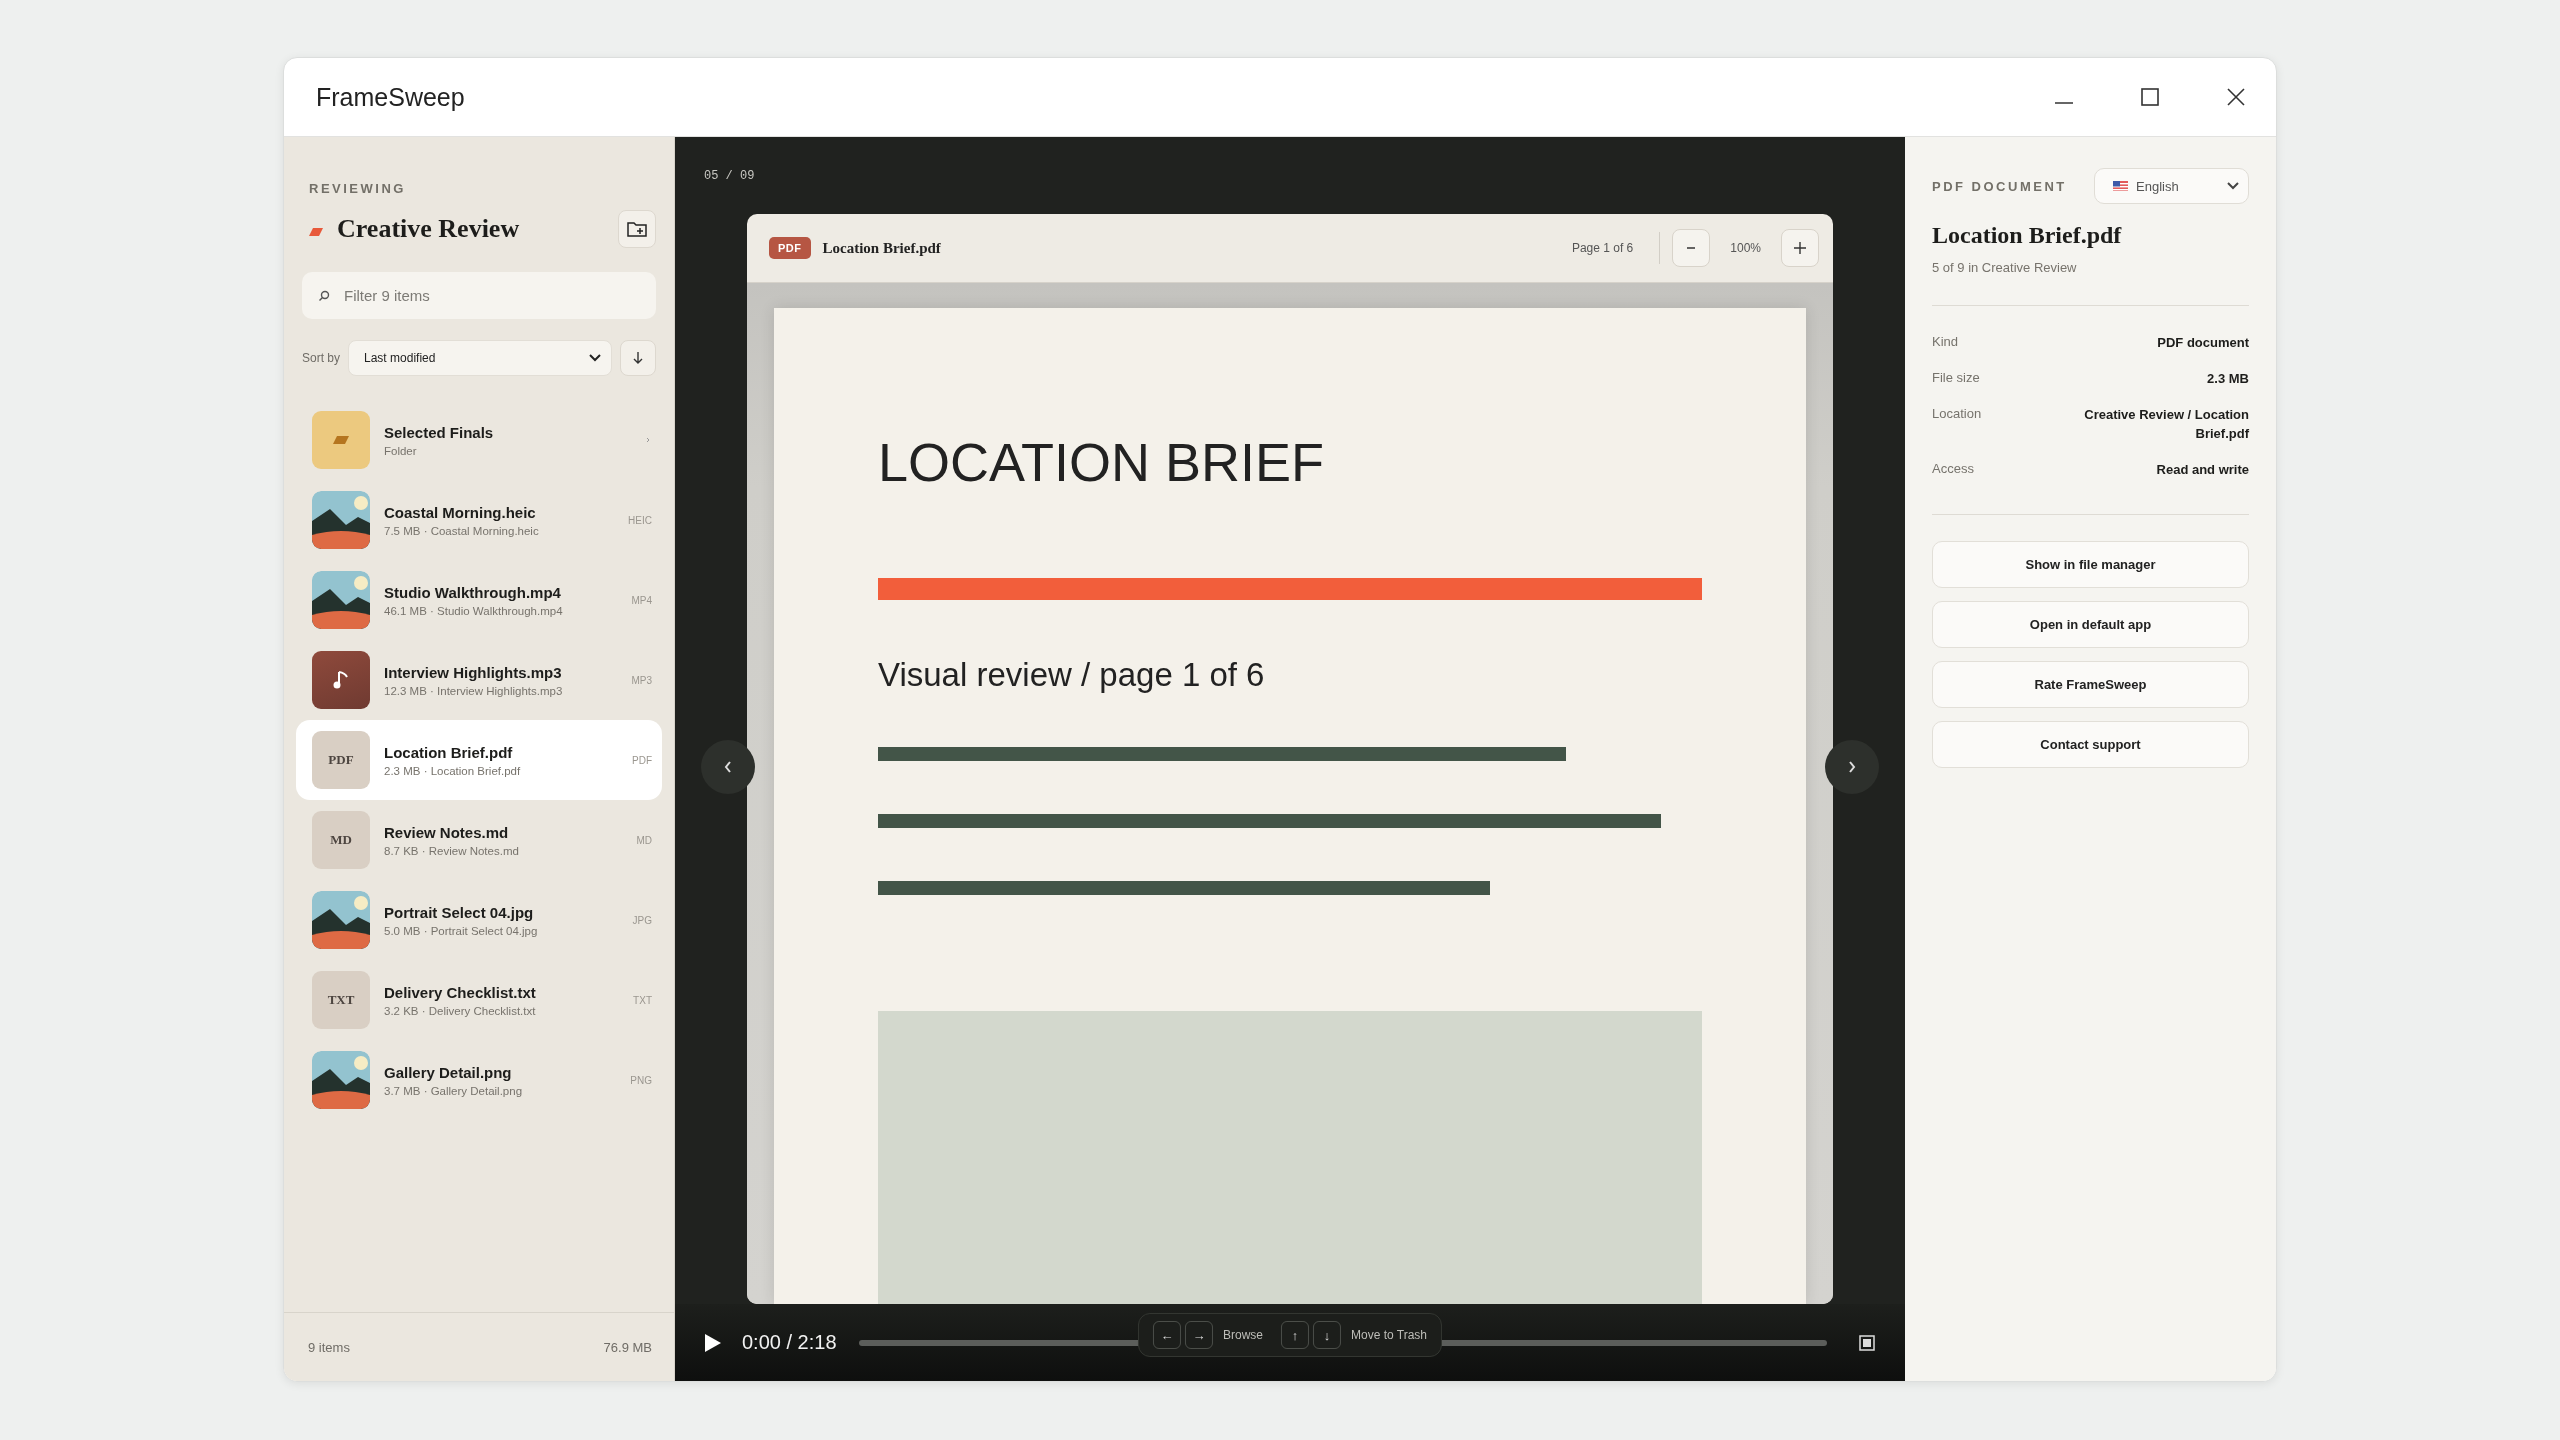 The image size is (2560, 1440). I want to click on file-list-item: Studio Walkthrough.mp4 46.1 MB · Studio Walkthrough.mp4 MP4, so click(479, 600).